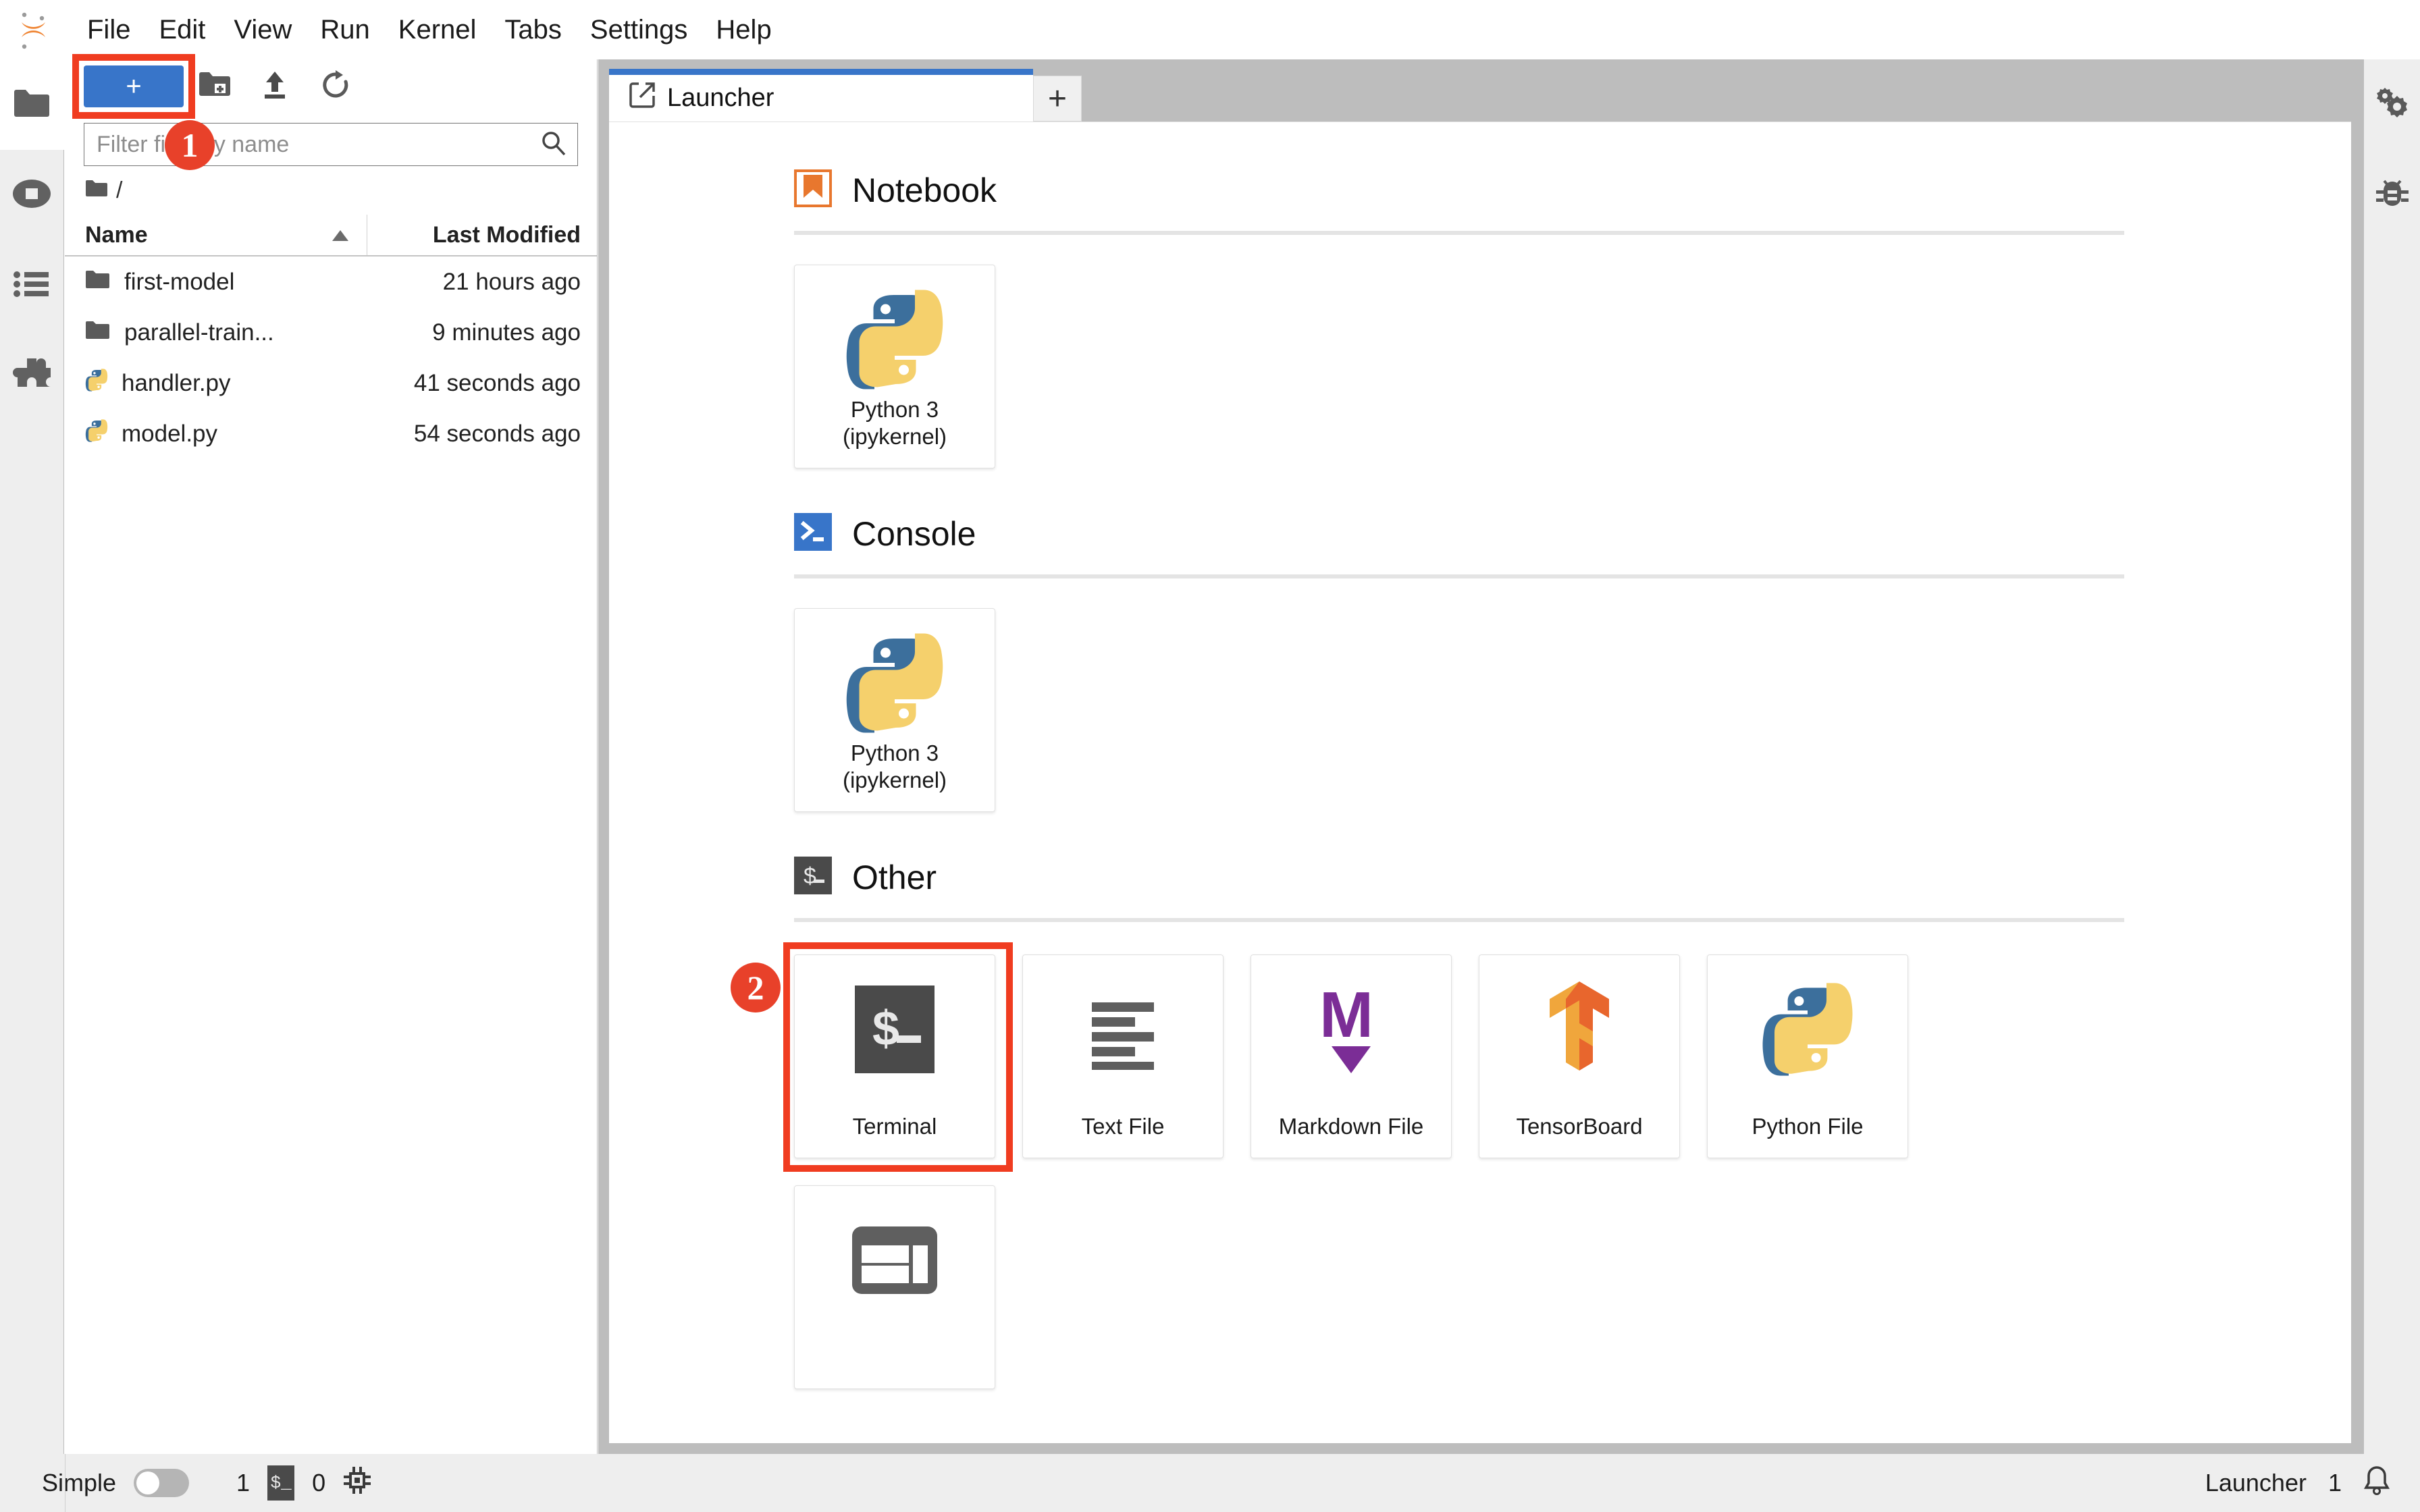  I want to click on card-label-line1: Python File, so click(1808, 1126).